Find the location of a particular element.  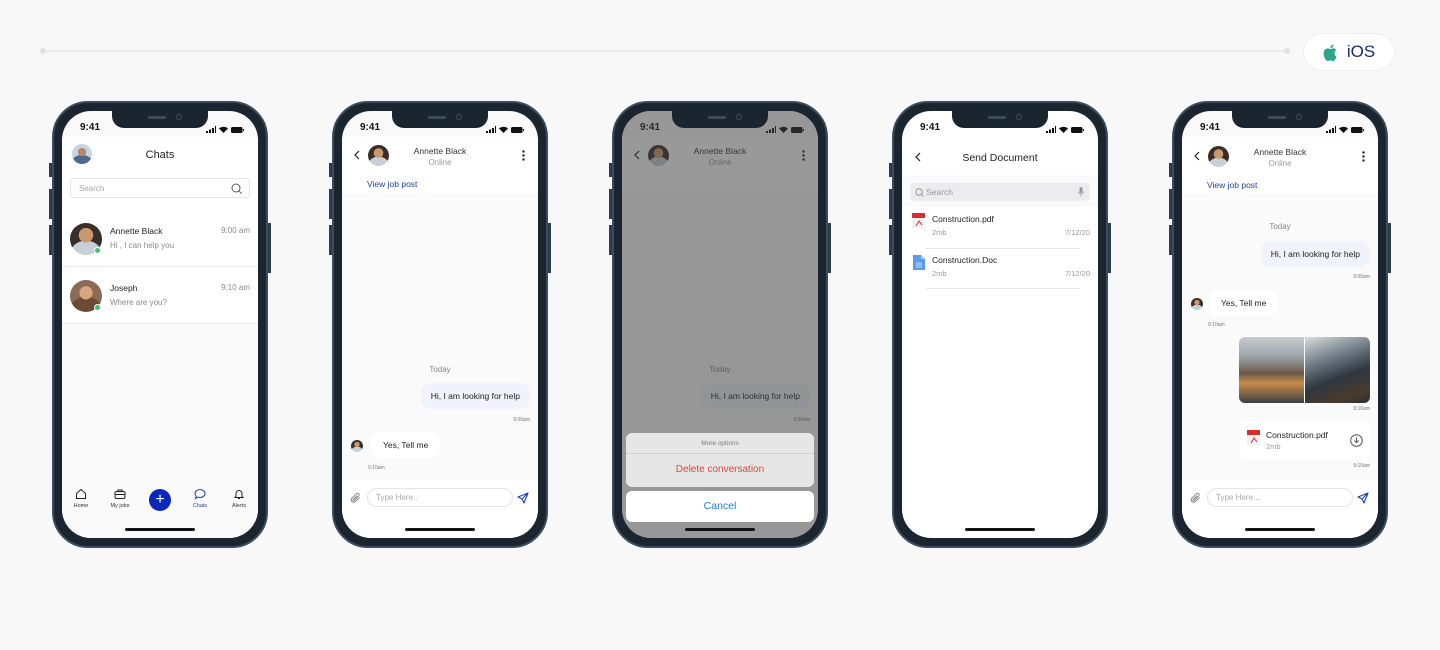

notch is located at coordinates (160, 119).